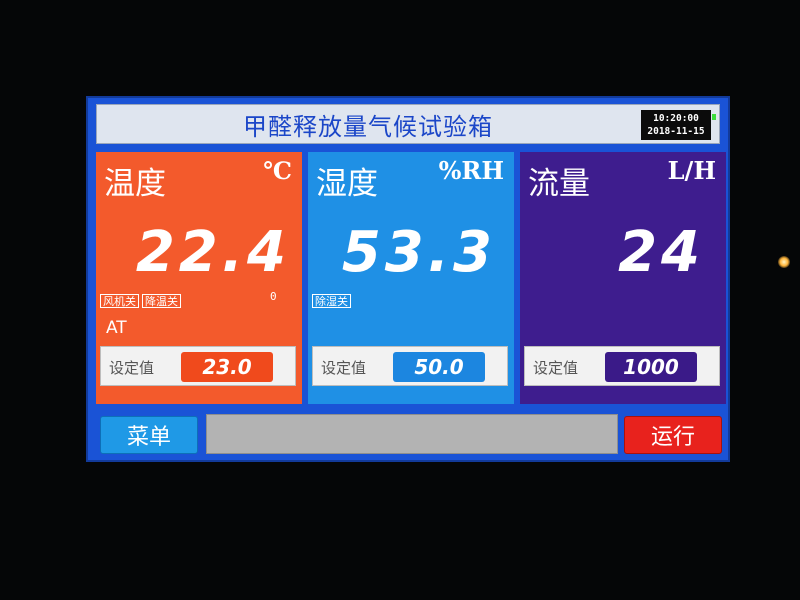 This screenshot has height=600, width=800. Describe the element at coordinates (556, 368) in the screenshot. I see `flow-setpoint-label: 设定值` at that location.